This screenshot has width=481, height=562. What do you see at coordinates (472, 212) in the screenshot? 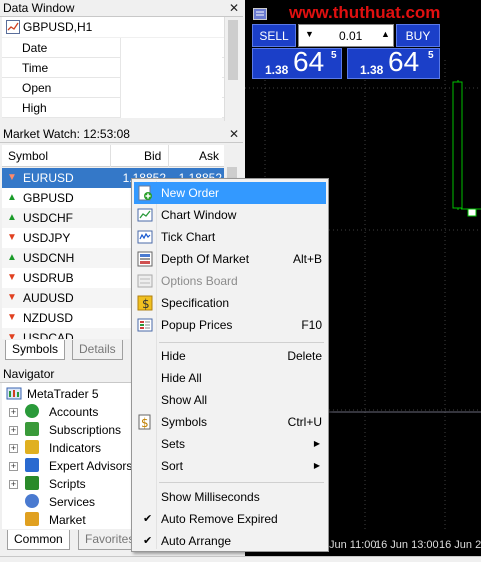
I see `candle-body-small` at bounding box center [472, 212].